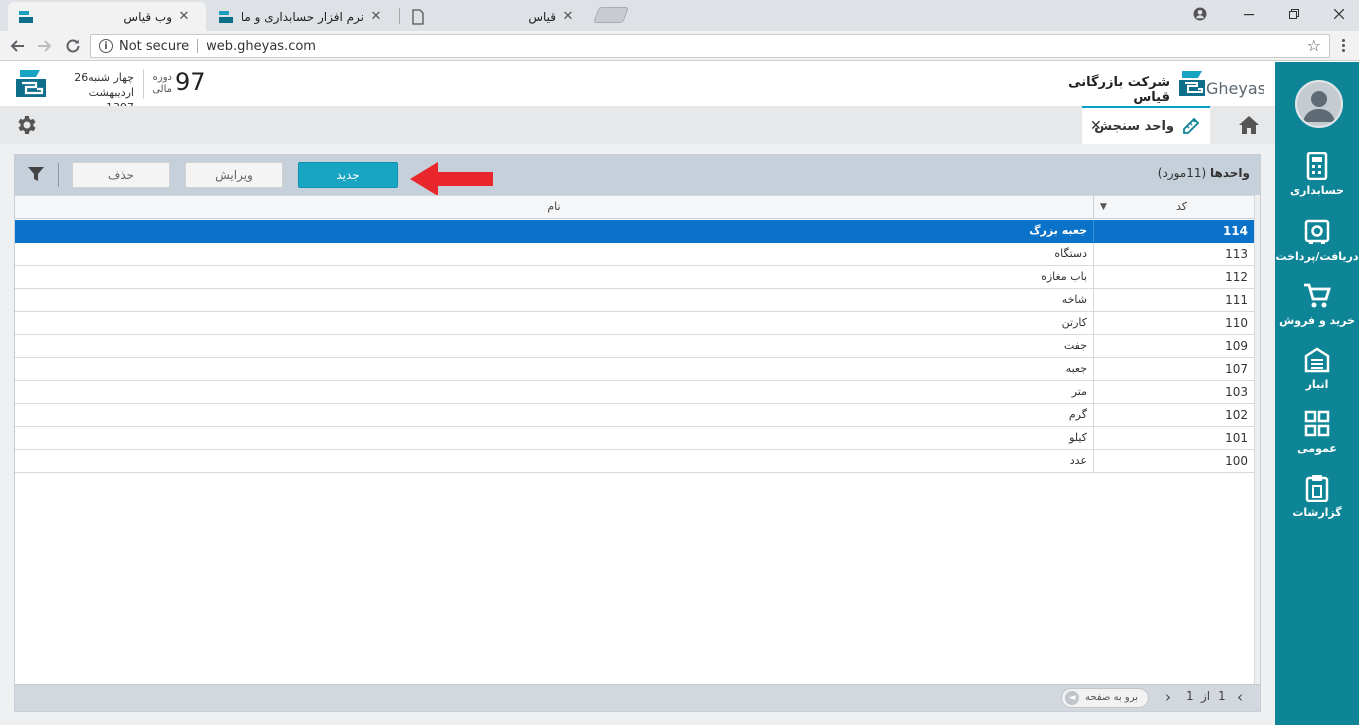  What do you see at coordinates (1343, 46) in the screenshot?
I see `browser-menu-icon` at bounding box center [1343, 46].